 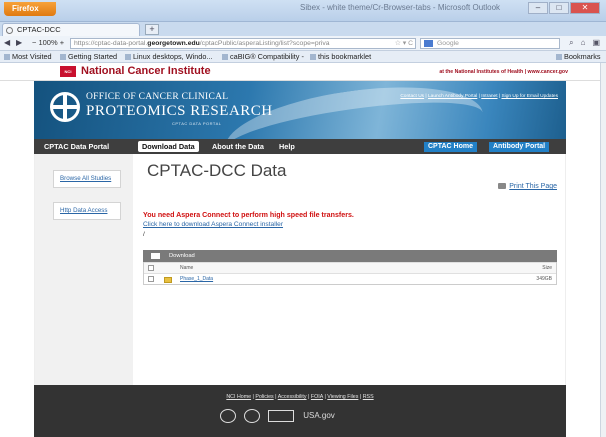 I want to click on new-tab-button: +, so click(x=152, y=29).